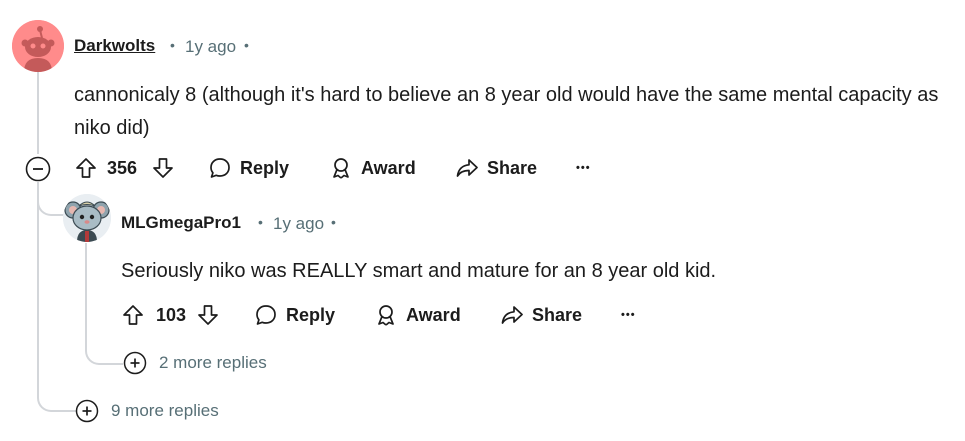 The height and width of the screenshot is (441, 965). Describe the element at coordinates (122, 168) in the screenshot. I see `comment-vote-count: 356` at that location.